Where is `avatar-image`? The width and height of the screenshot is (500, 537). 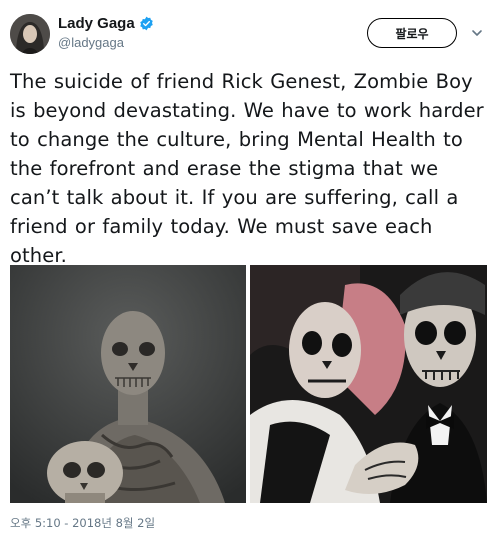 avatar-image is located at coordinates (30, 34).